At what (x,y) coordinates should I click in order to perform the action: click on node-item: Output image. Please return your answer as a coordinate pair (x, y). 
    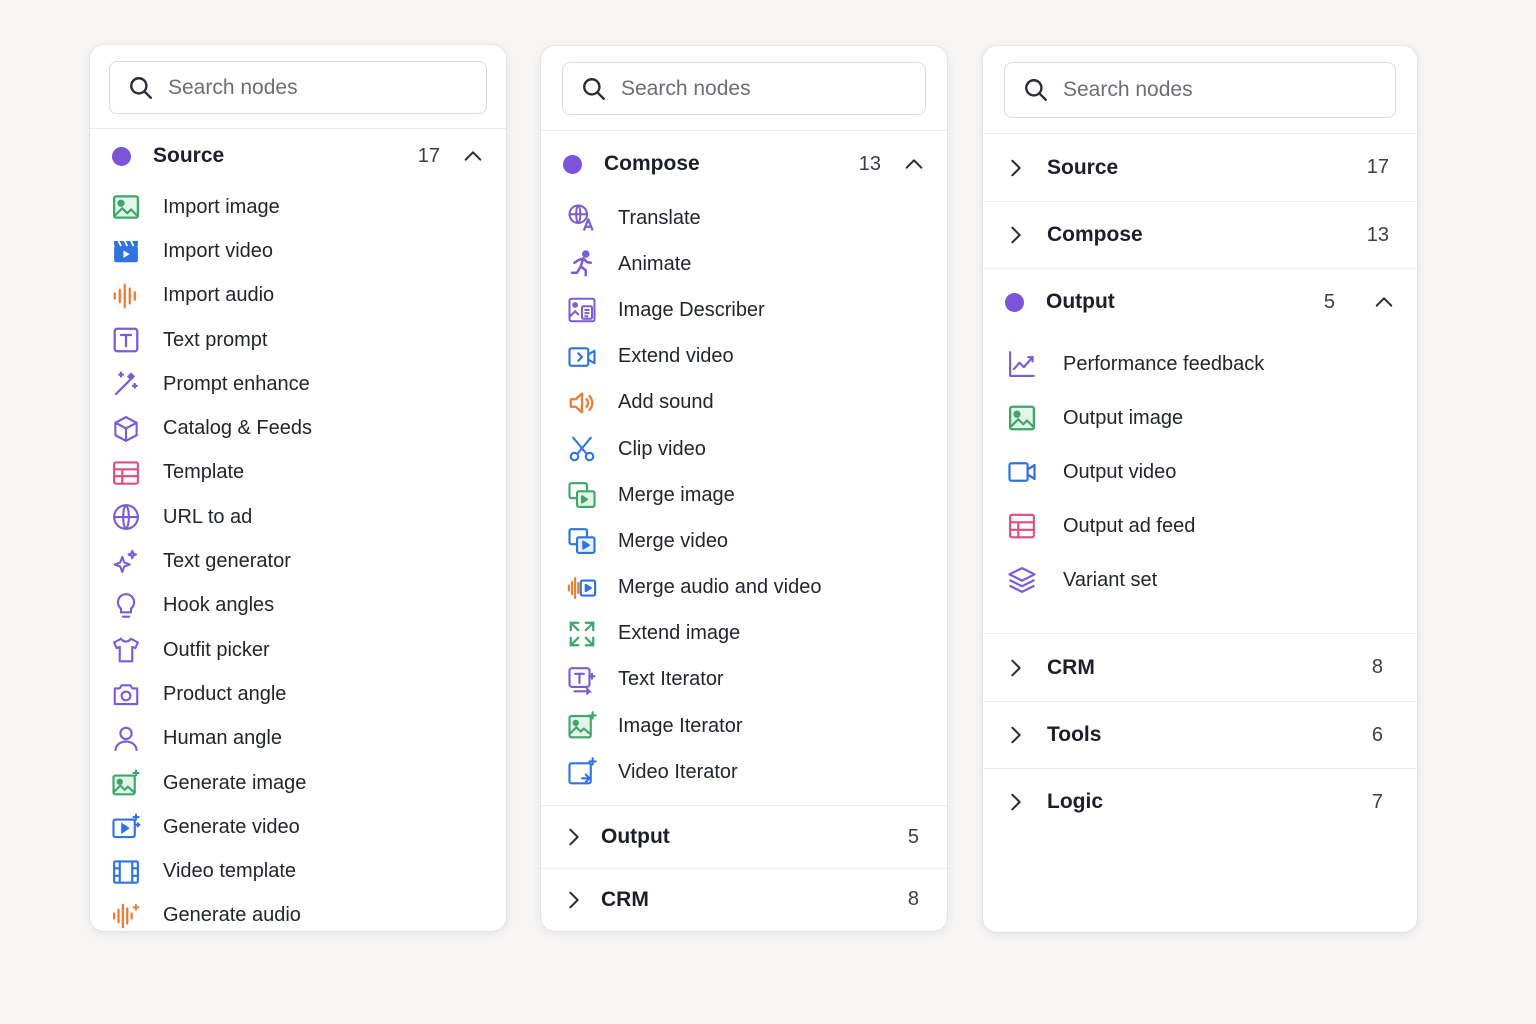
    Looking at the image, I should click on (1212, 418).